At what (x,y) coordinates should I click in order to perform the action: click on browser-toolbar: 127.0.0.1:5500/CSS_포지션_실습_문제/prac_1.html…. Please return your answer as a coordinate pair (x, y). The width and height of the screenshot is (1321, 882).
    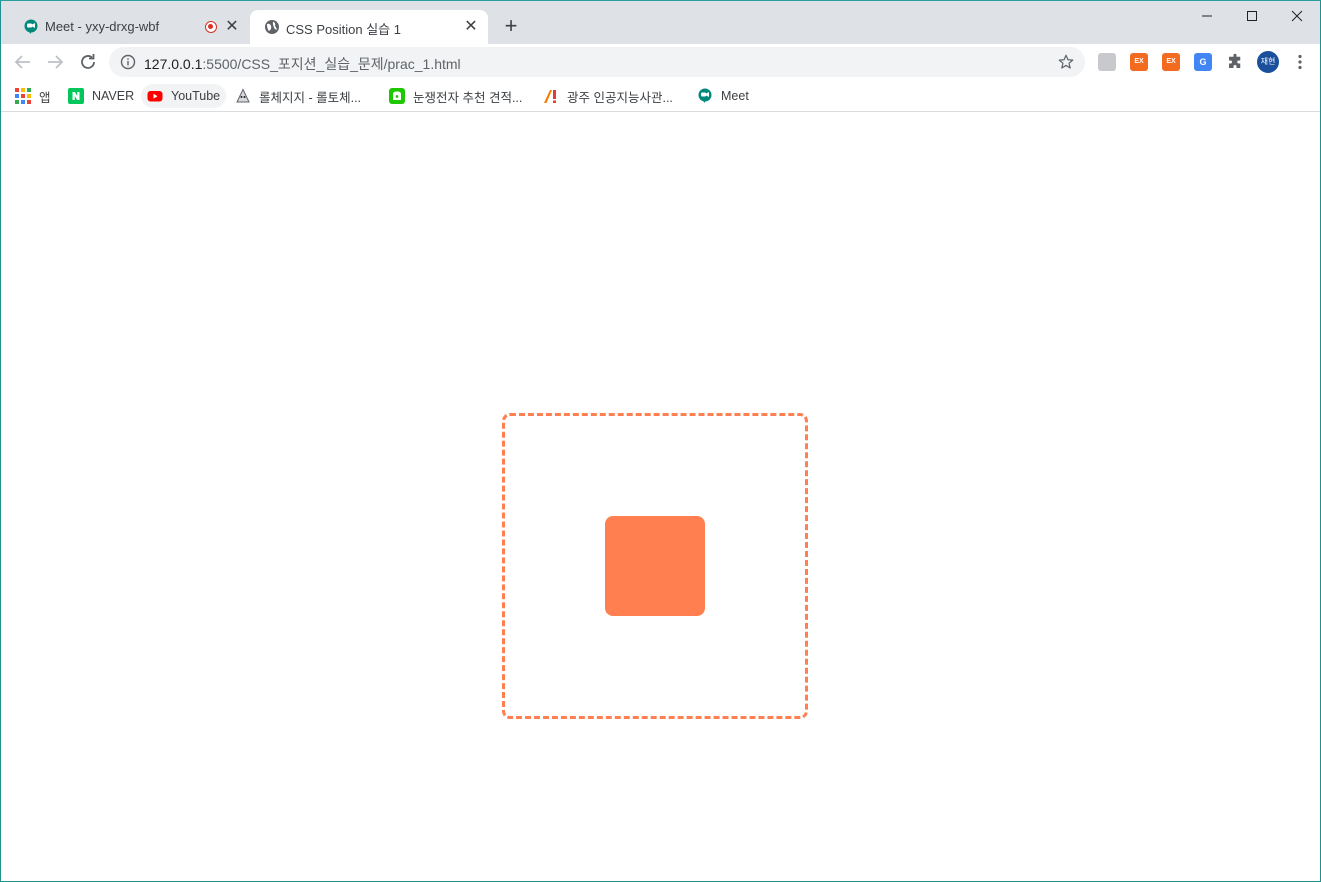
    Looking at the image, I should click on (660, 62).